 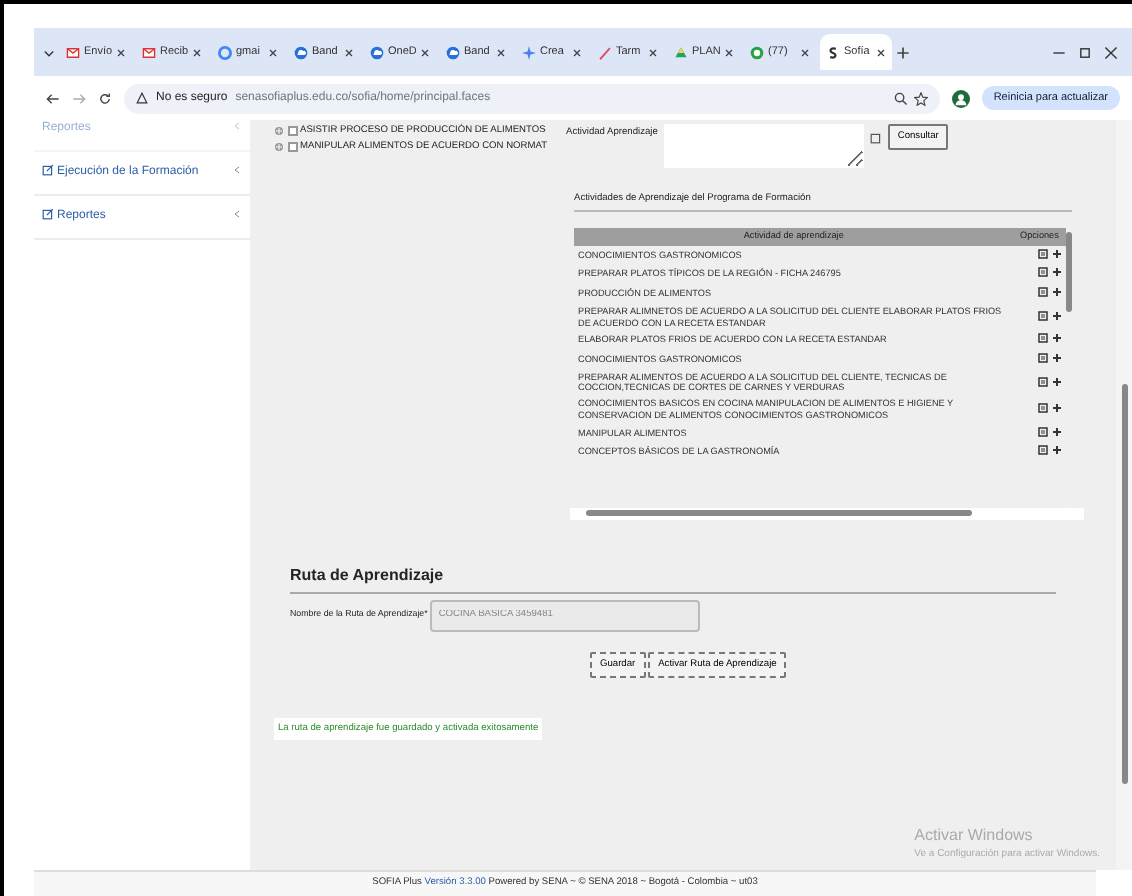 What do you see at coordinates (833, 52) in the screenshot?
I see `site-logo-icon` at bounding box center [833, 52].